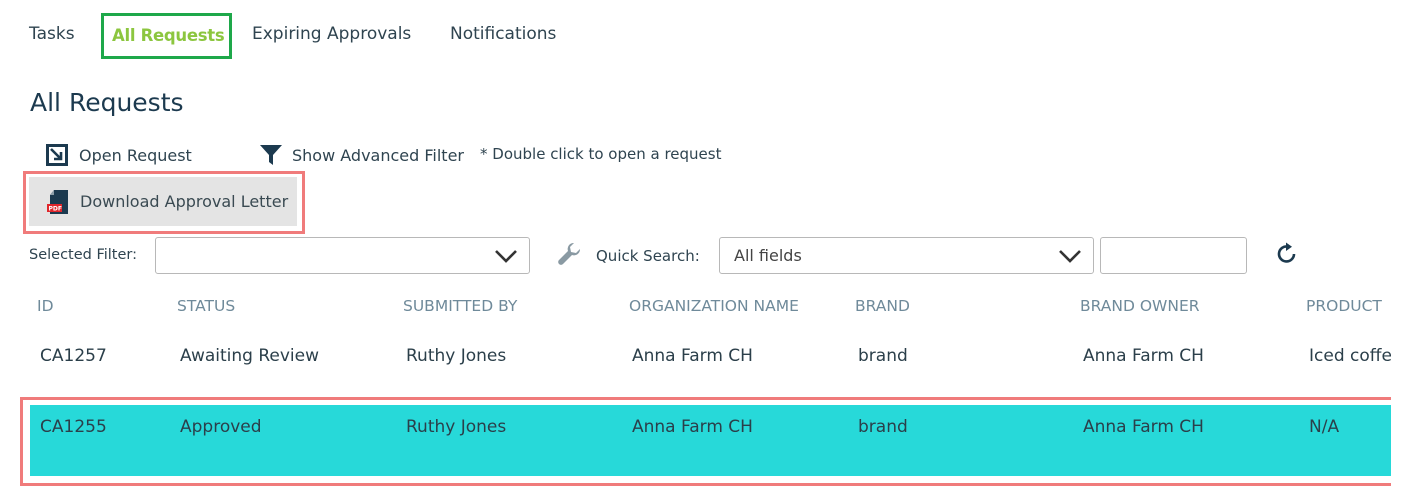  I want to click on cell-status: Awaiting Review, so click(249, 356).